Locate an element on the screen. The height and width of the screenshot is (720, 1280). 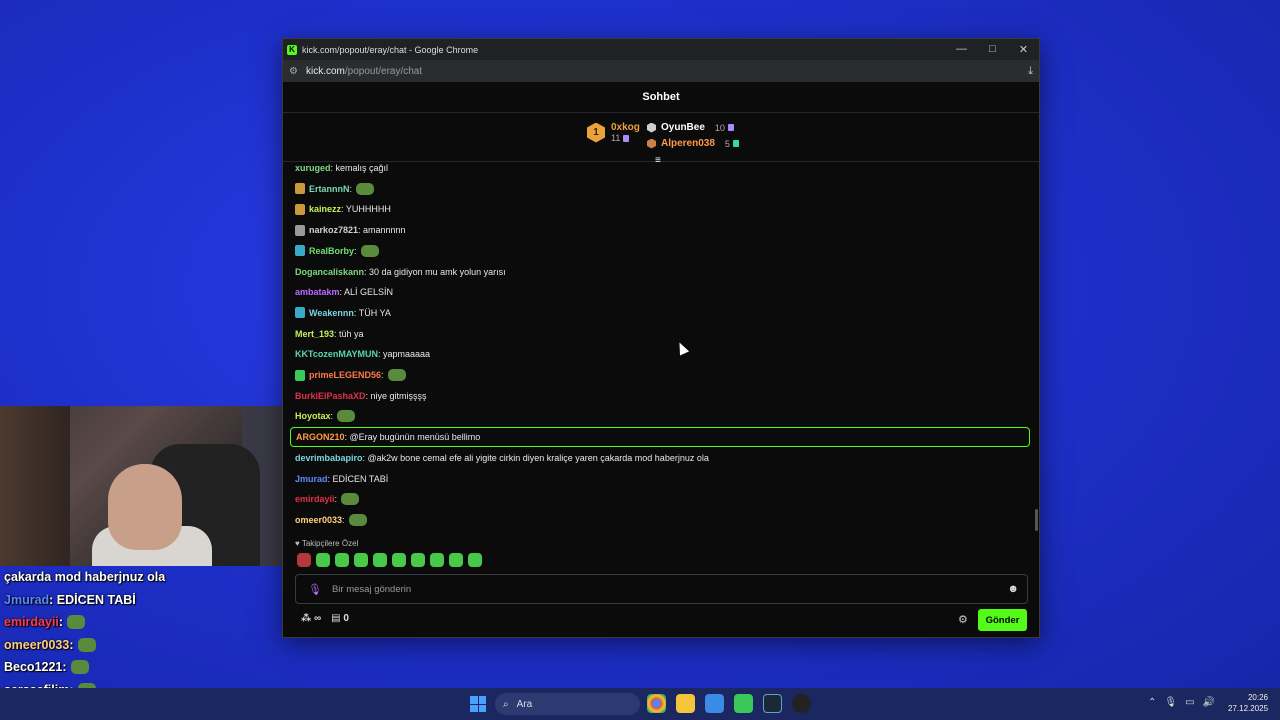
followers-only-emotes-label: ♥ Takipçilere Özel is located at coordinates (327, 543).